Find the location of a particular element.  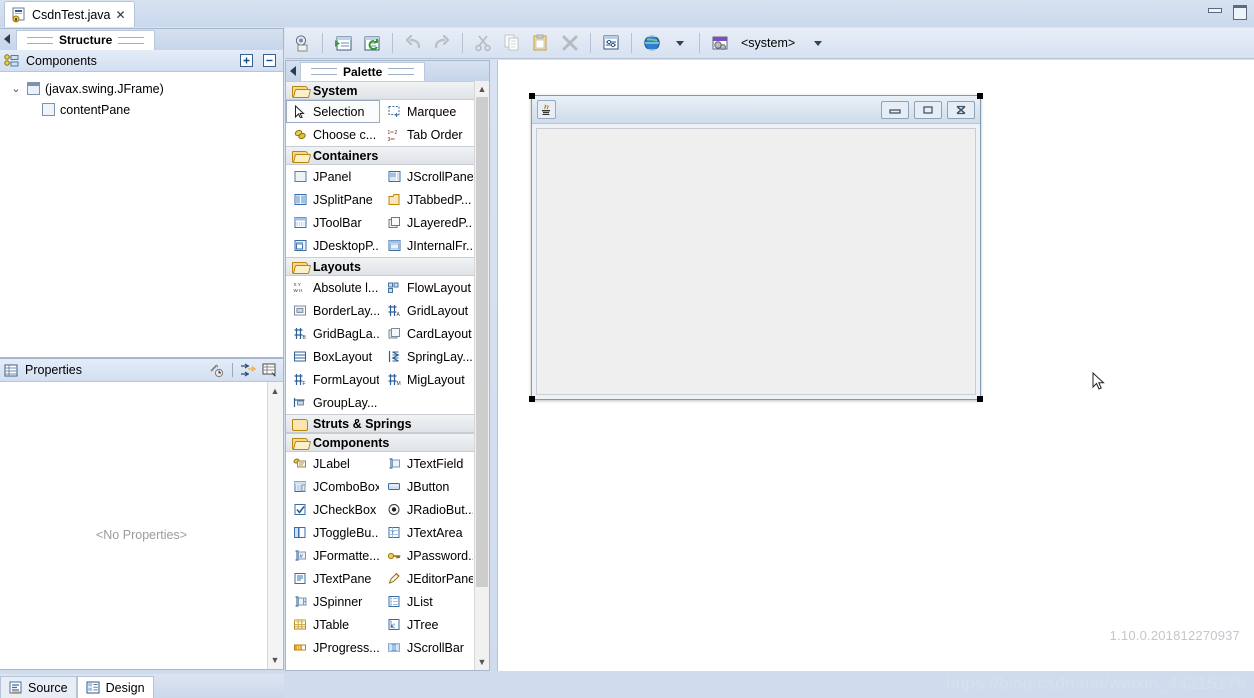

locale-dropdown-arrow is located at coordinates (680, 43).